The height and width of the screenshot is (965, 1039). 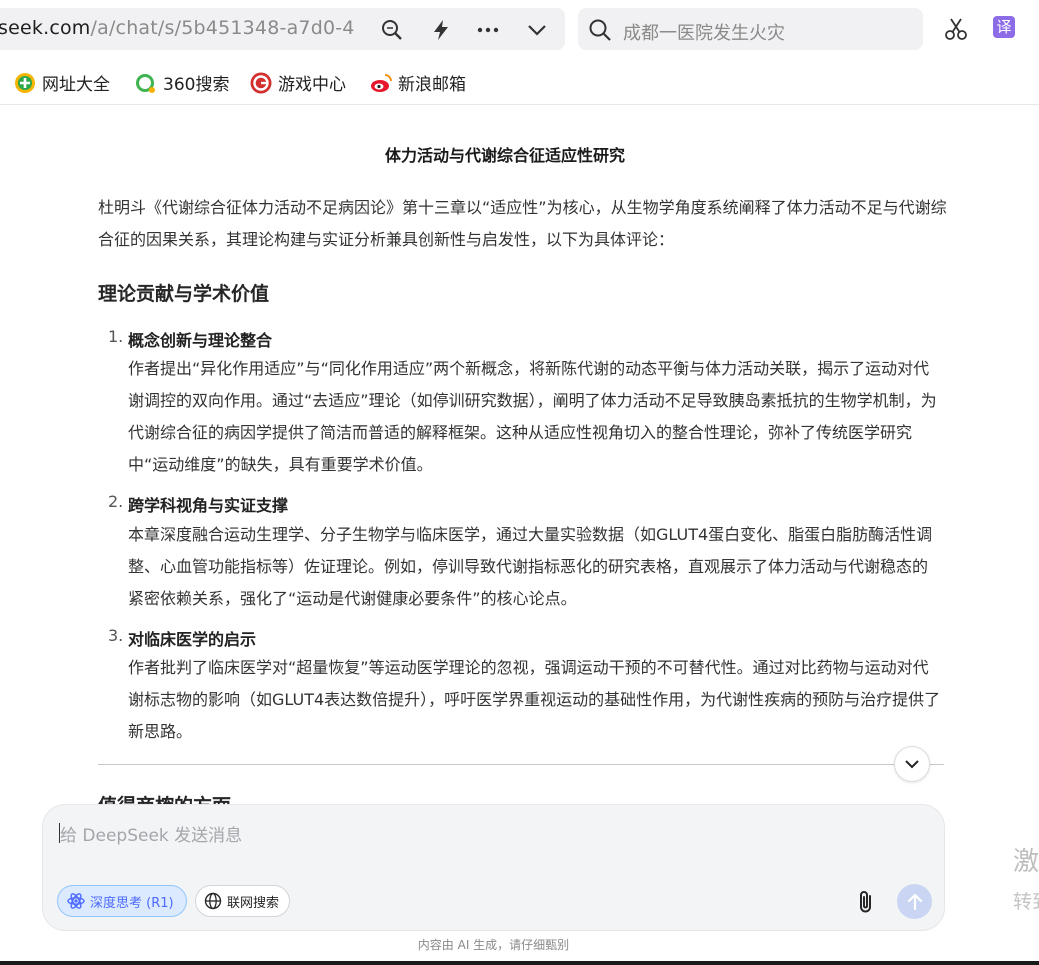 I want to click on url-text: seek.com/a/chat/s/5b451348-a7d0-4, so click(x=177, y=28).